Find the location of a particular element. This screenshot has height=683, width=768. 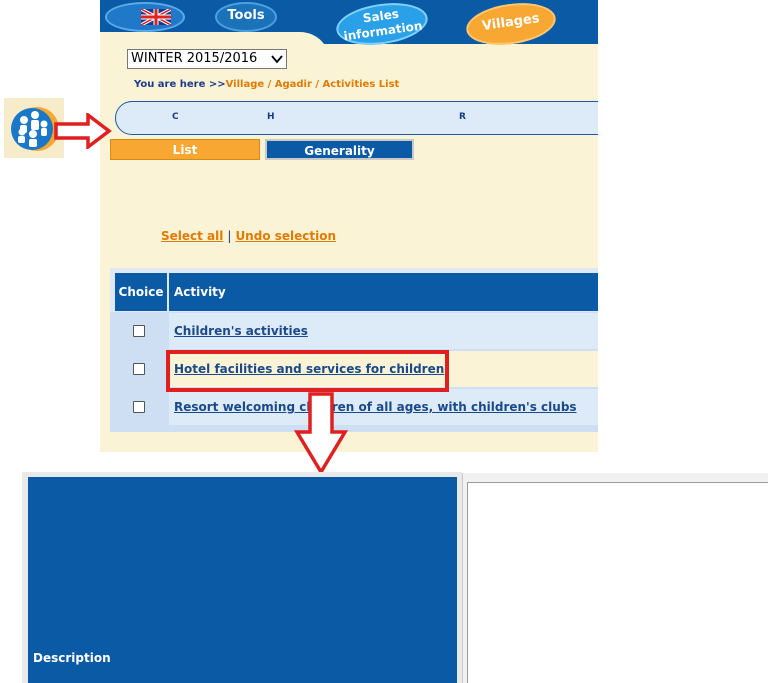

undo-selection-link: Undo selection is located at coordinates (285, 236).